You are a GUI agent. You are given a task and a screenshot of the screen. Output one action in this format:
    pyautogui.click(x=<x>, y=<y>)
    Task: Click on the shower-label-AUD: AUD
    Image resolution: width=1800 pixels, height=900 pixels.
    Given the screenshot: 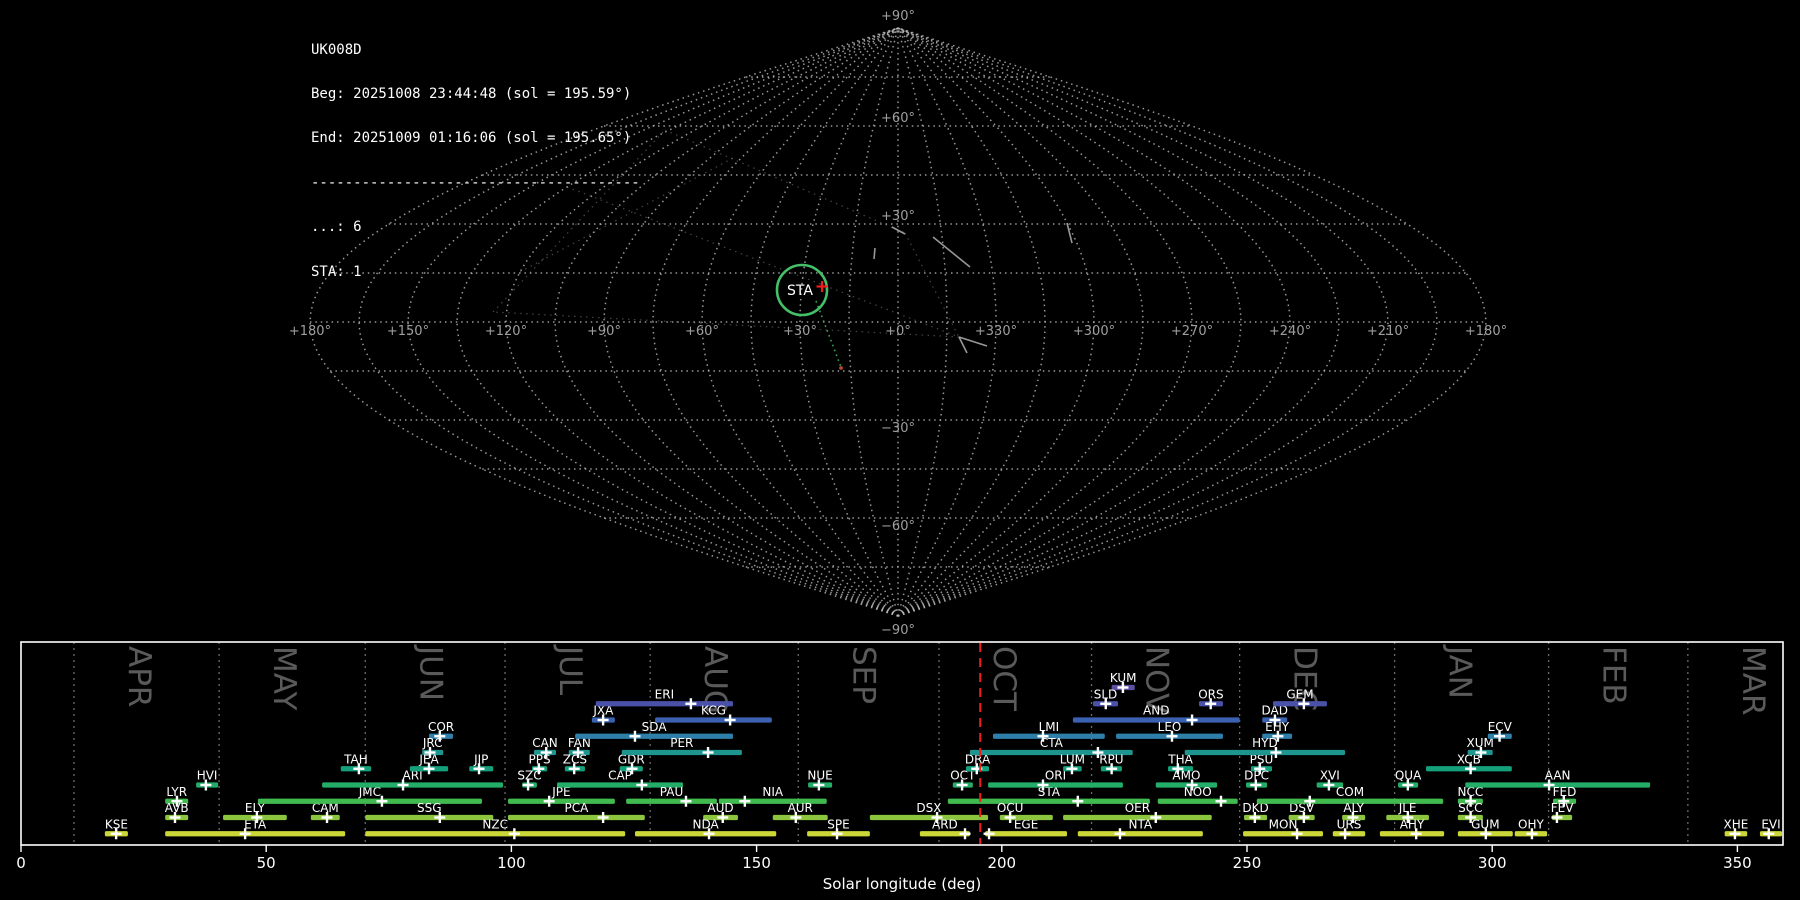 What is the action you would take?
    pyautogui.click(x=720, y=808)
    